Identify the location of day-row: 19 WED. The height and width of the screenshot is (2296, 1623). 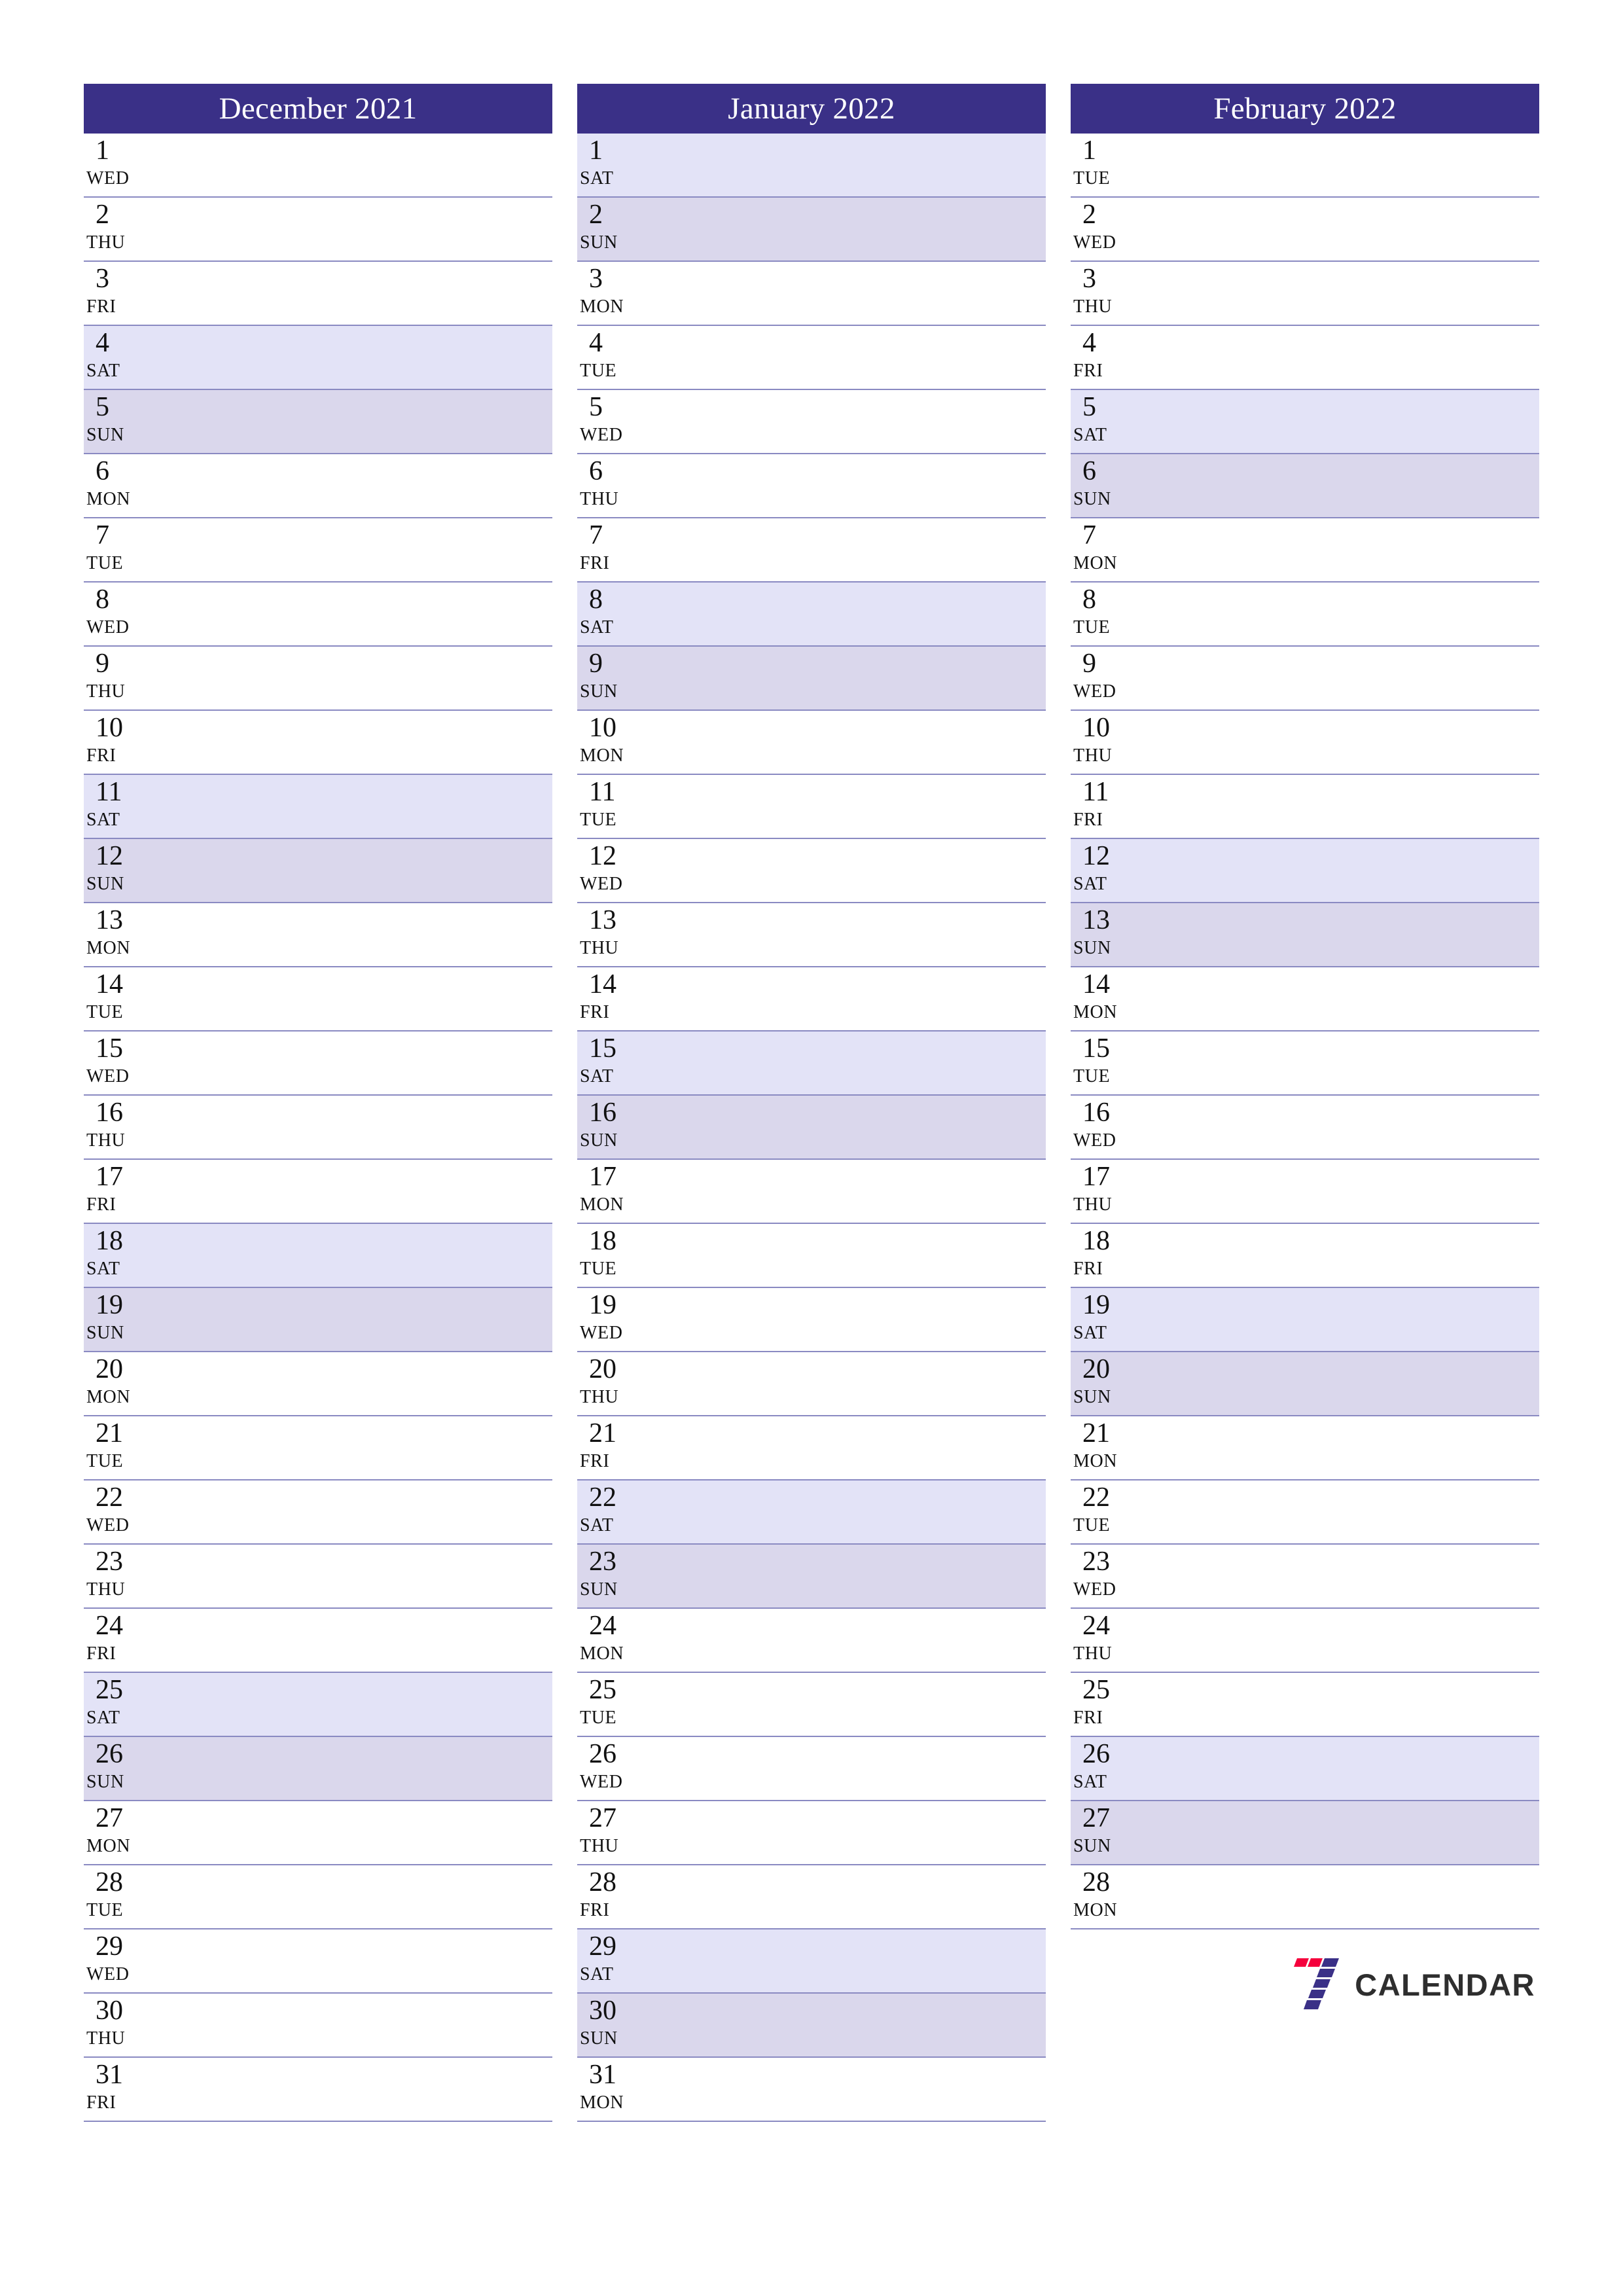
(811, 1320).